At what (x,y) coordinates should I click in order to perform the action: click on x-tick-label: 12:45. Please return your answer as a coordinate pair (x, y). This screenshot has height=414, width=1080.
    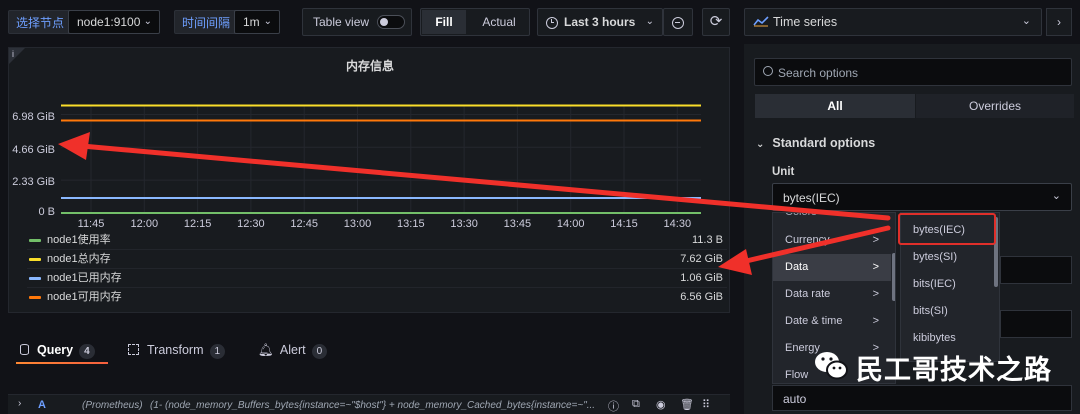
    Looking at the image, I should click on (304, 224).